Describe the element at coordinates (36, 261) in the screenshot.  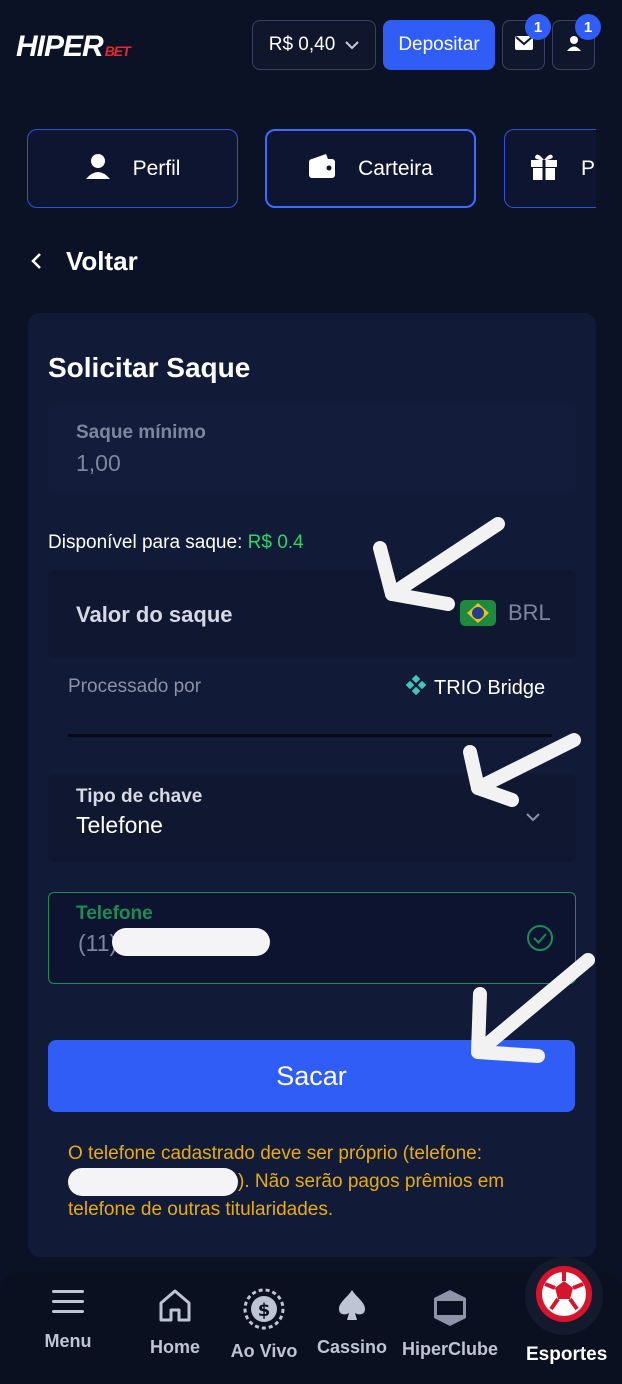
I see `chevron-left-icon` at that location.